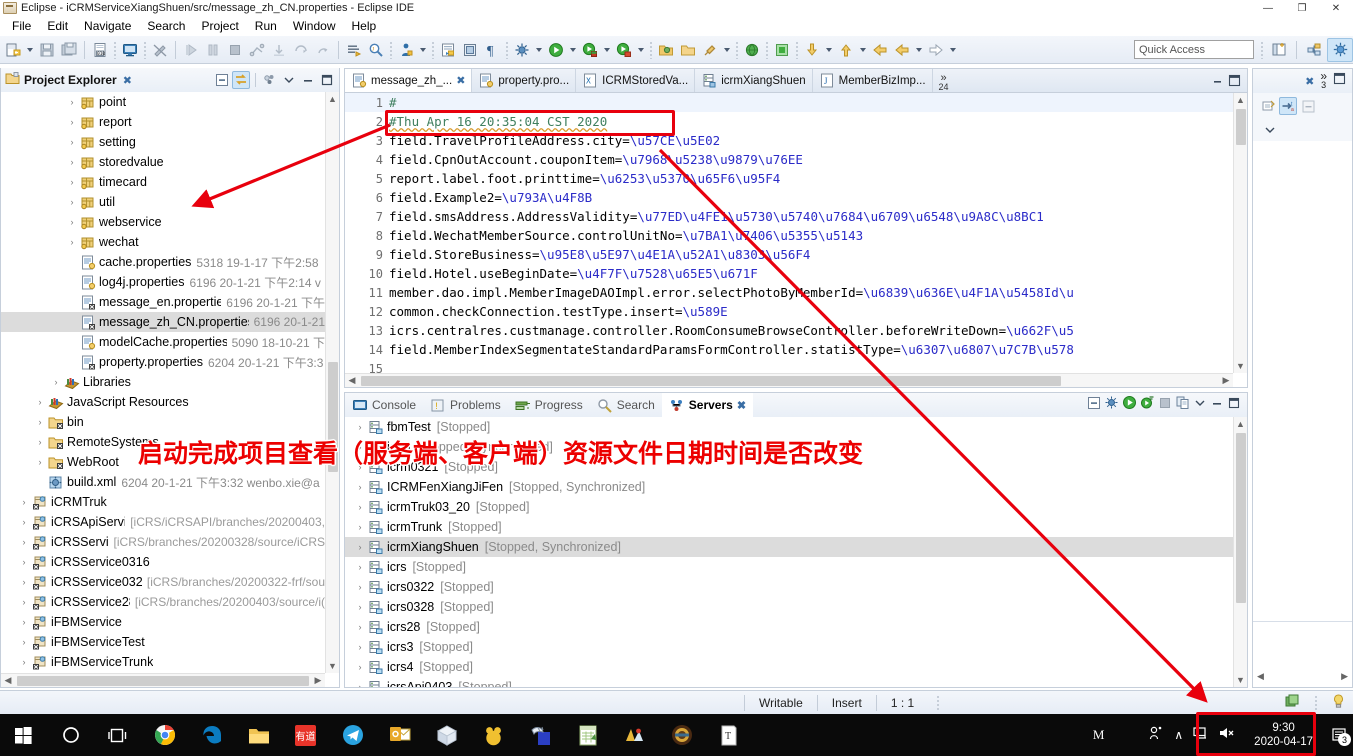 This screenshot has width=1353, height=756. What do you see at coordinates (556, 50) in the screenshot?
I see `run-icon` at bounding box center [556, 50].